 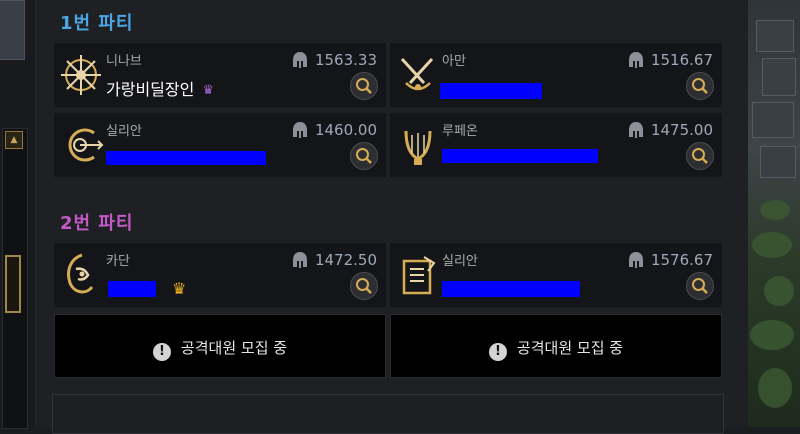 I want to click on member-gear-score: 1460.00, so click(x=345, y=130).